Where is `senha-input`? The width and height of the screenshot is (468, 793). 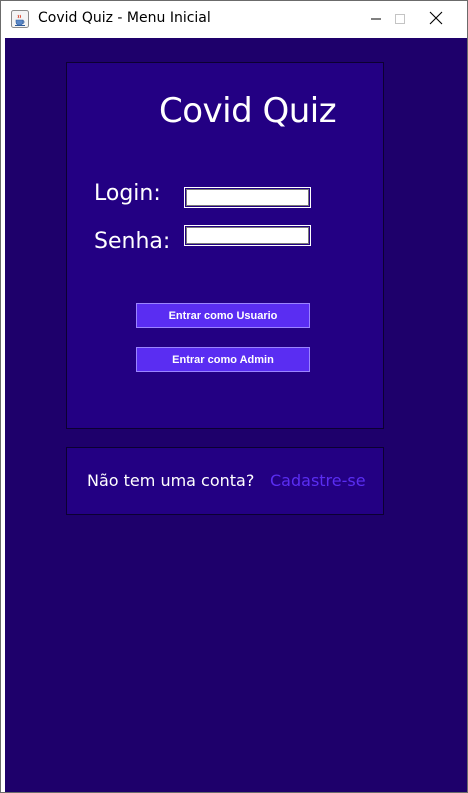
senha-input is located at coordinates (247, 235).